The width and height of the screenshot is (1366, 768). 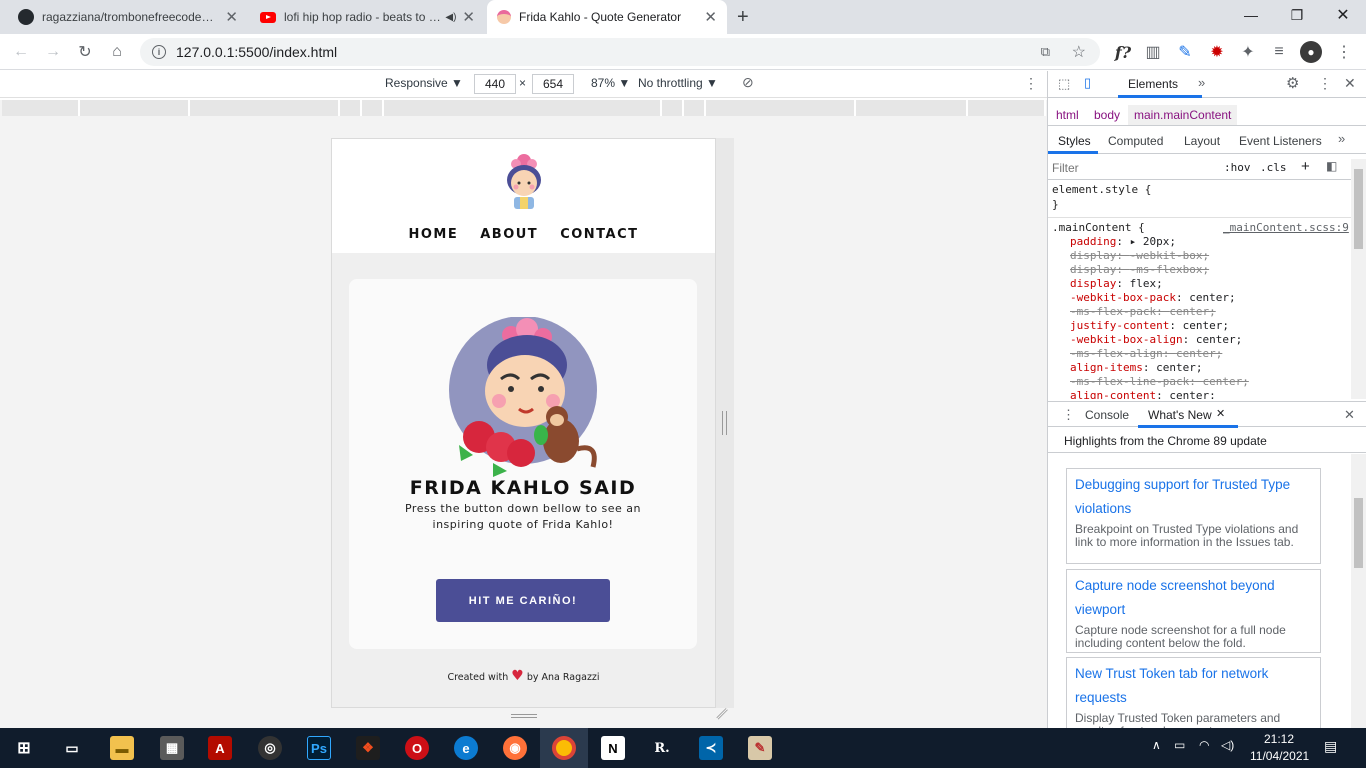 I want to click on new-tab-button: +, so click(x=743, y=17).